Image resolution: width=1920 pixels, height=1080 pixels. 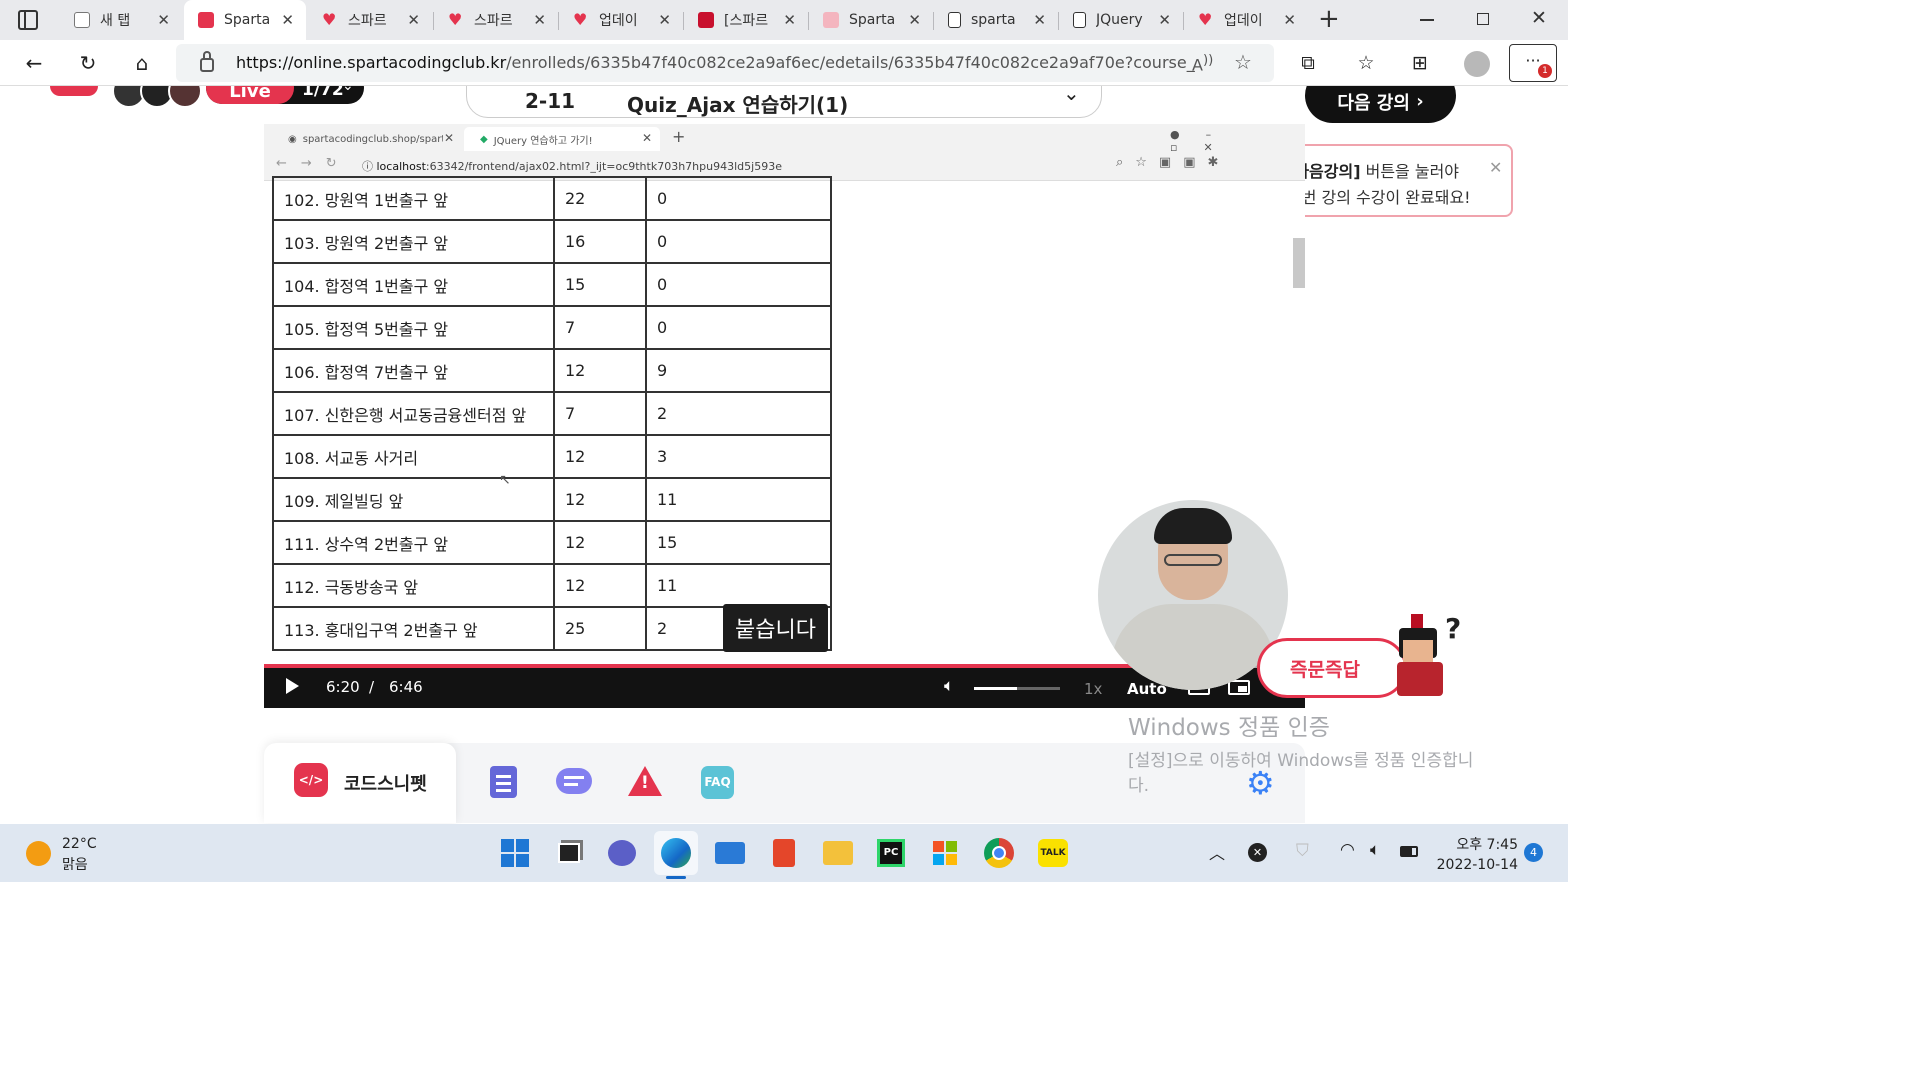 I want to click on code-snippet-tab: </> 코드스니펫, so click(x=360, y=783).